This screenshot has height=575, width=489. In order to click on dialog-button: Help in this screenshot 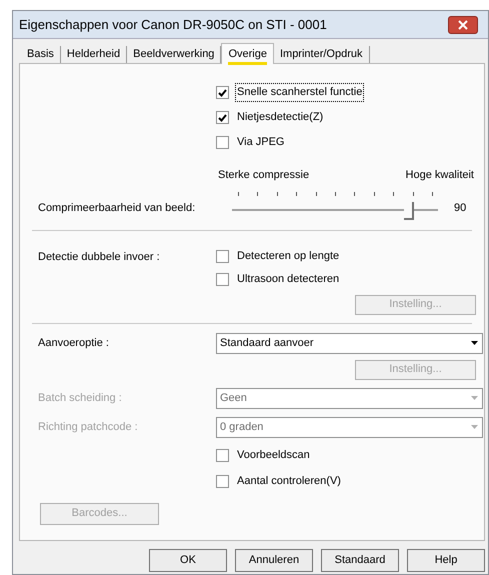, I will do `click(446, 560)`.